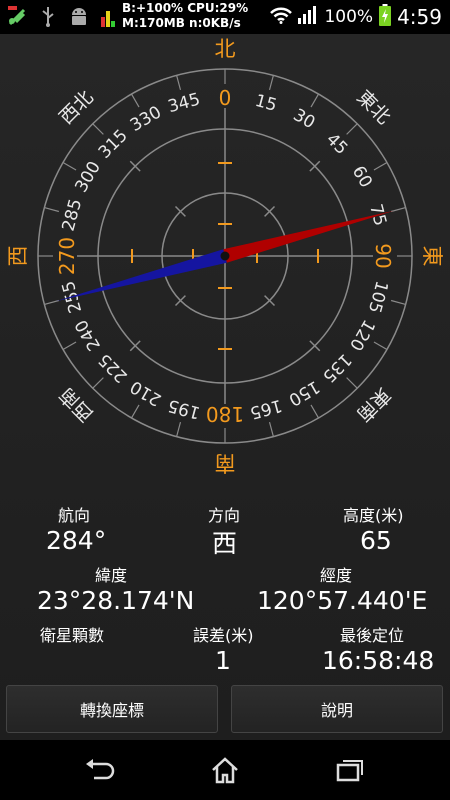  I want to click on last-fix-label: 最後定位, so click(372, 635).